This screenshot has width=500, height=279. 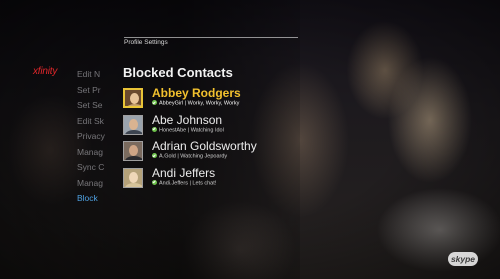 What do you see at coordinates (196, 93) in the screenshot?
I see `contact-name: Abbey Rodgers` at bounding box center [196, 93].